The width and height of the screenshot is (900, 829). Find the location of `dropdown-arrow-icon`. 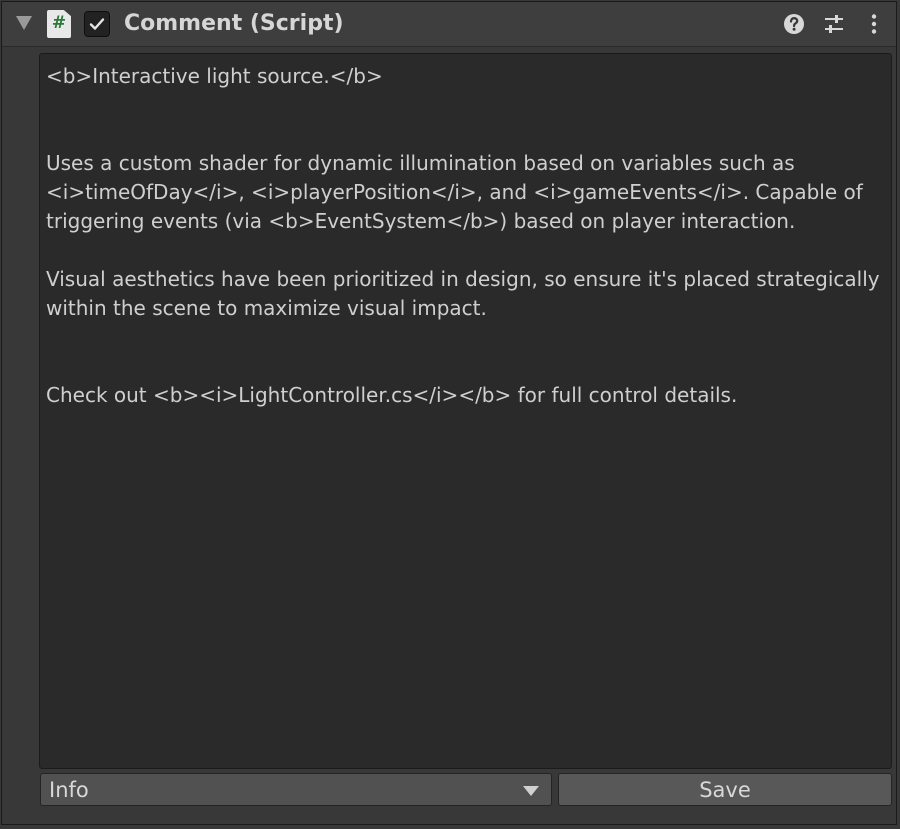

dropdown-arrow-icon is located at coordinates (531, 791).